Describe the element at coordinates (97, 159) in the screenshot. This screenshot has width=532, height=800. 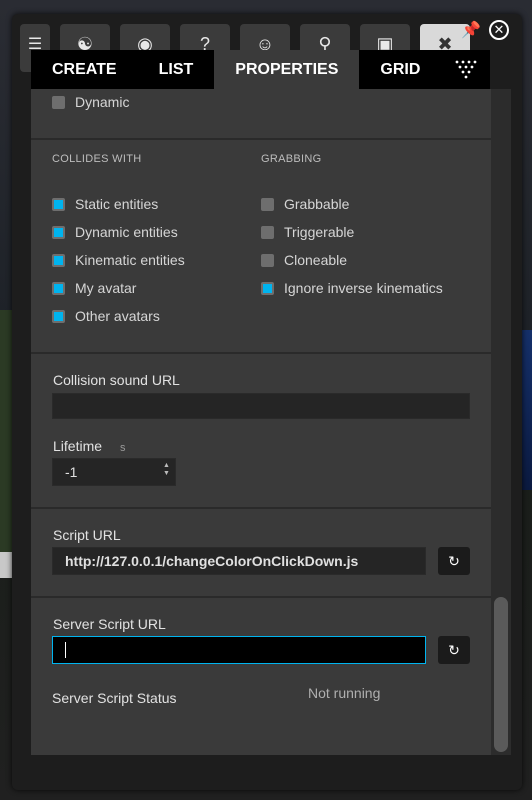
I see `collides-with-heading: COLLIDES WITH` at that location.